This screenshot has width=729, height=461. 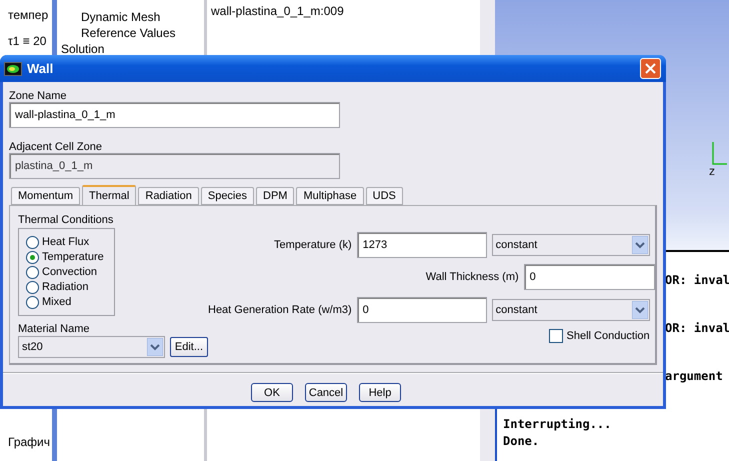 I want to click on tree-item: Solution, so click(x=132, y=49).